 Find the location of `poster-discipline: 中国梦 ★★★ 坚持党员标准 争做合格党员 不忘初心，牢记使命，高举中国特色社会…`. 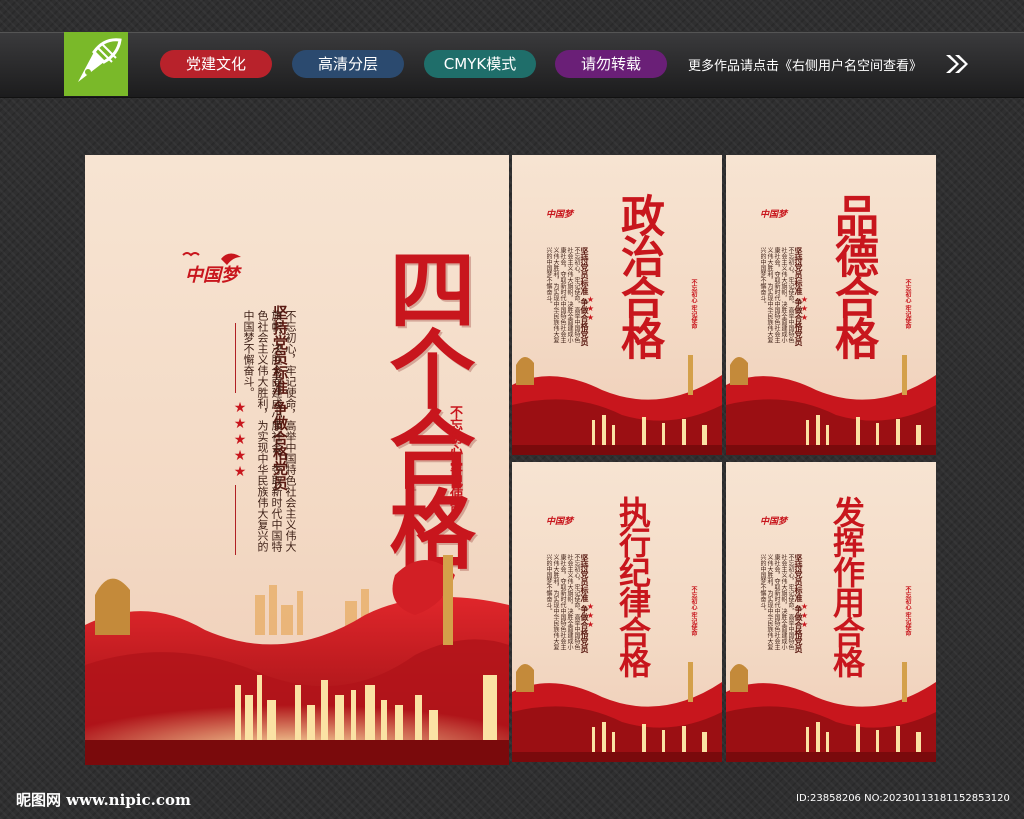

poster-discipline: 中国梦 ★★★ 坚持党员标准 争做合格党员 不忘初心，牢记使命，高举中国特色社会… is located at coordinates (617, 612).